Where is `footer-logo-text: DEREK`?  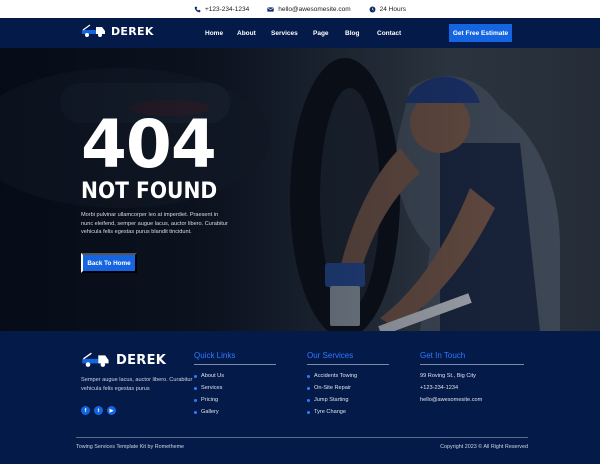
footer-logo-text: DEREK is located at coordinates (141, 360).